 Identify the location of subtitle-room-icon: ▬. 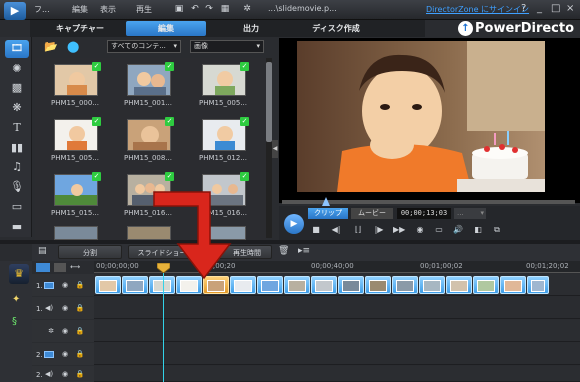
(17, 227).